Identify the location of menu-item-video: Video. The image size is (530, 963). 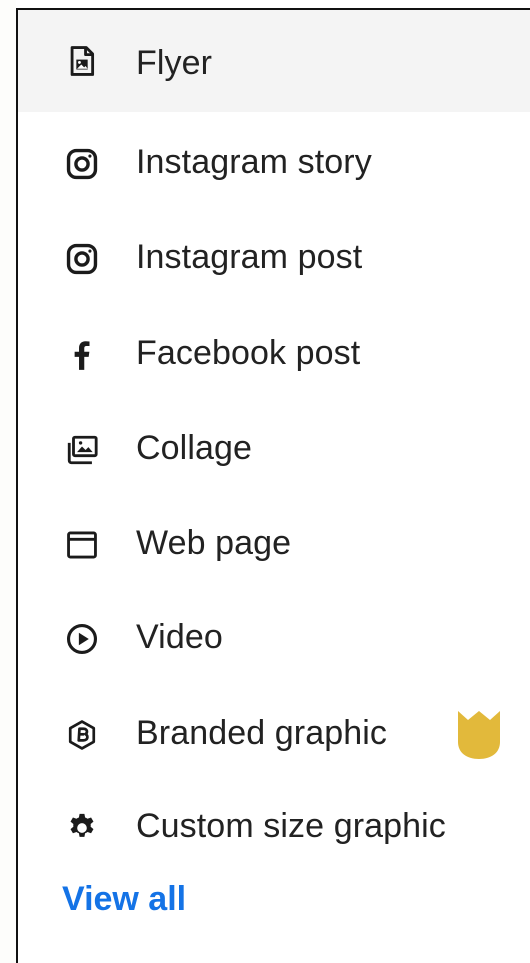
(274, 639).